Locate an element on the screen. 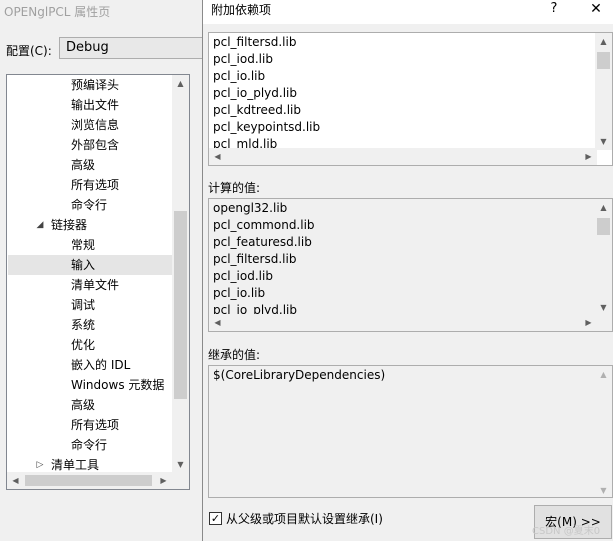  help-button: ? is located at coordinates (554, 10).